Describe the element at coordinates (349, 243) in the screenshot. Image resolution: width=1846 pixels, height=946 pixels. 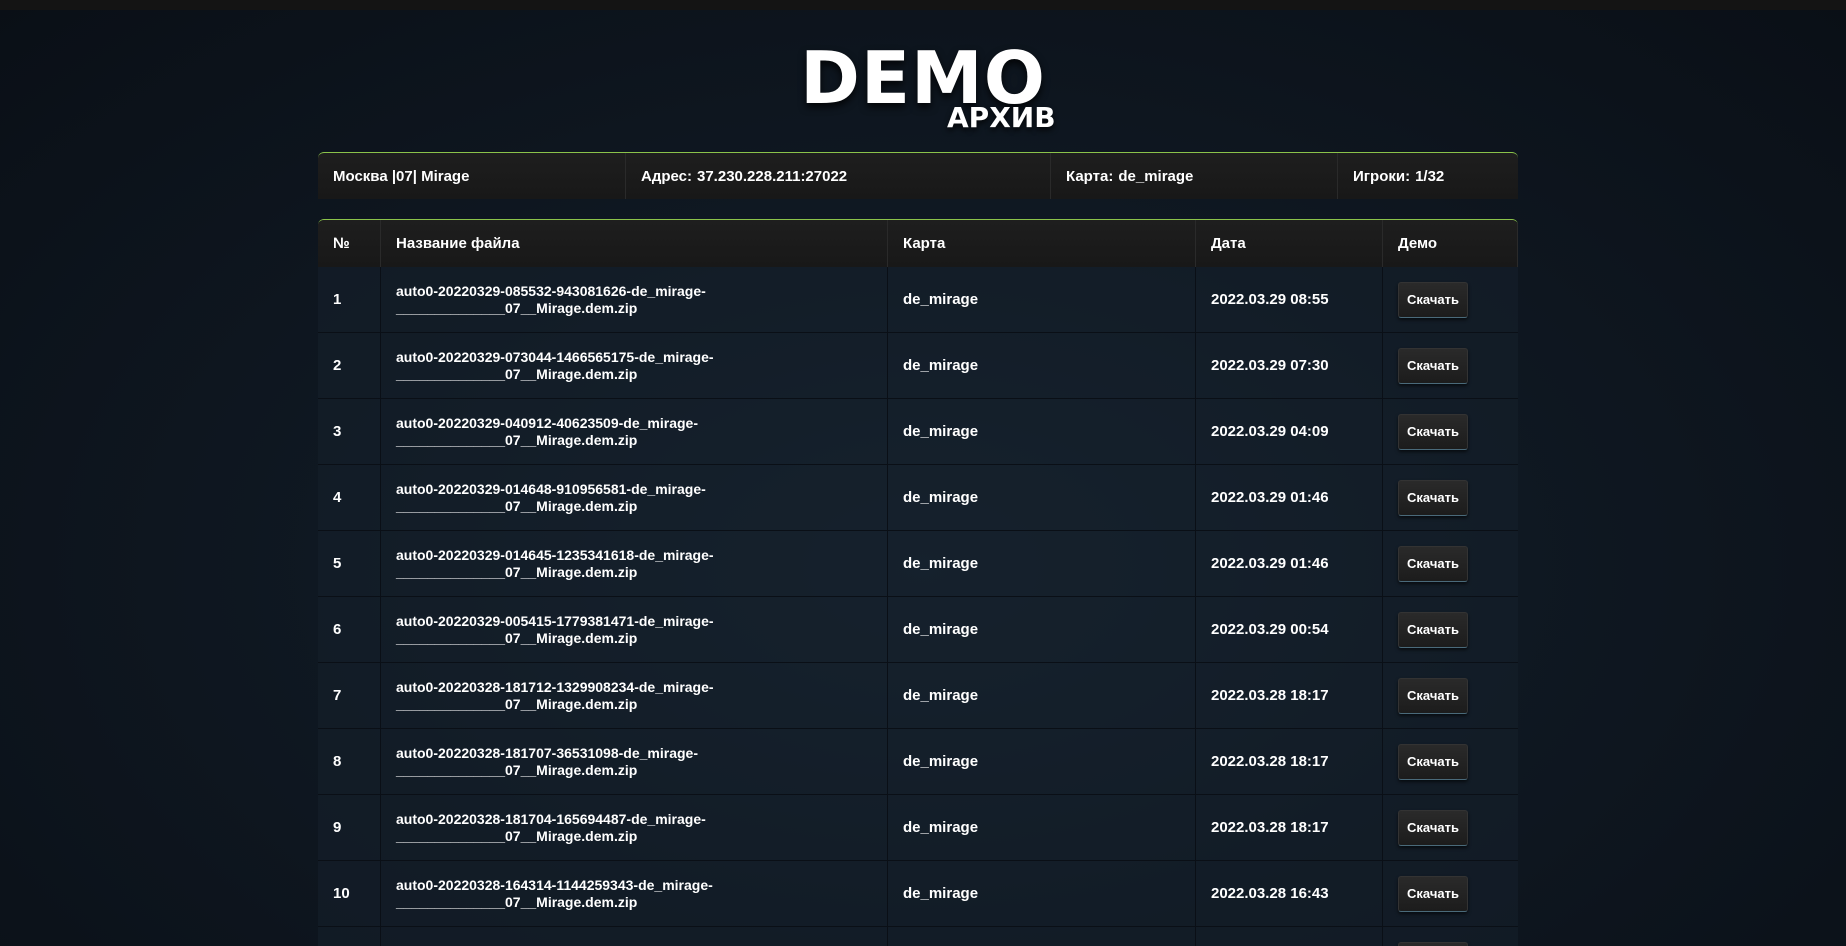
I see `header-num: №` at that location.